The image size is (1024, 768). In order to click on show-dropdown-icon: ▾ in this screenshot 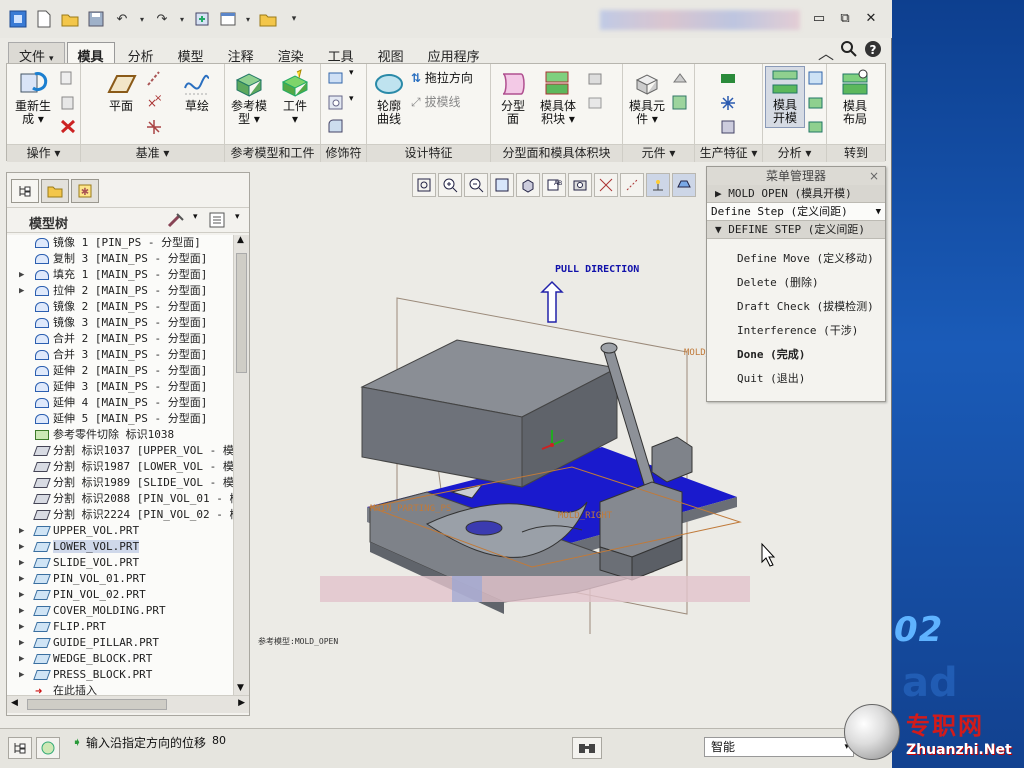, I will do `click(237, 217)`.